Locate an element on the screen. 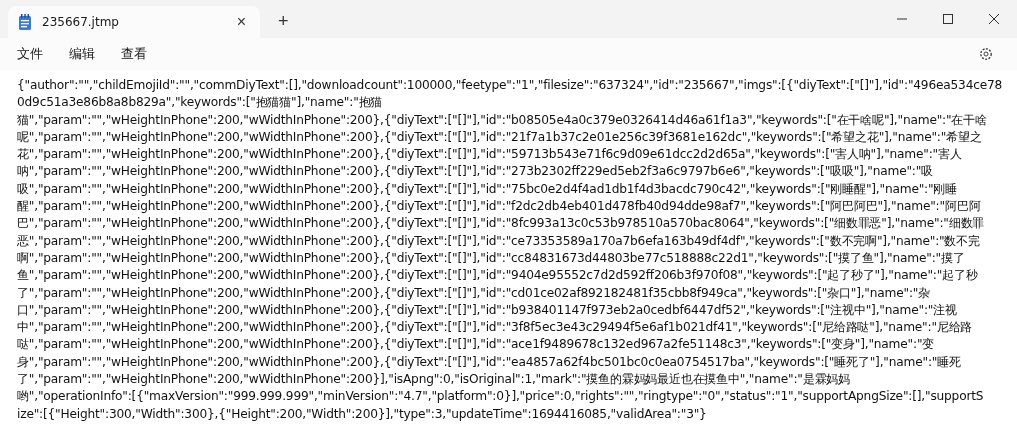 This screenshot has height=441, width=1017. file-tab: 235667.jtmp × is located at coordinates (134, 22).